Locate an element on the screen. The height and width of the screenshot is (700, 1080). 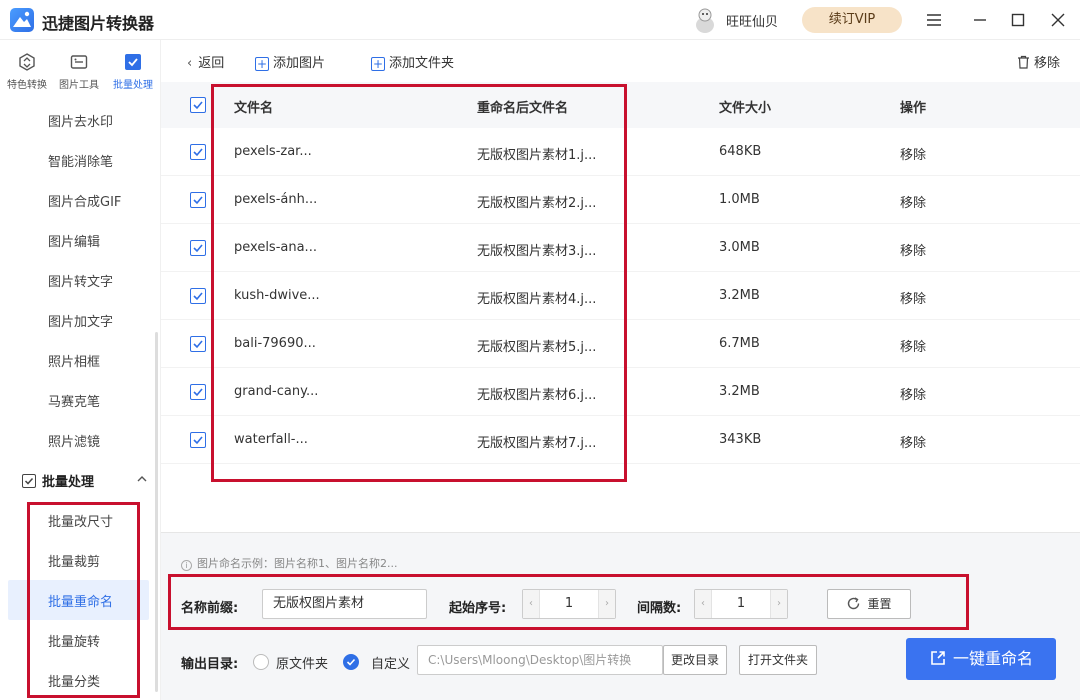
sidebar-item-frame: 照片相框 is located at coordinates (74, 360).